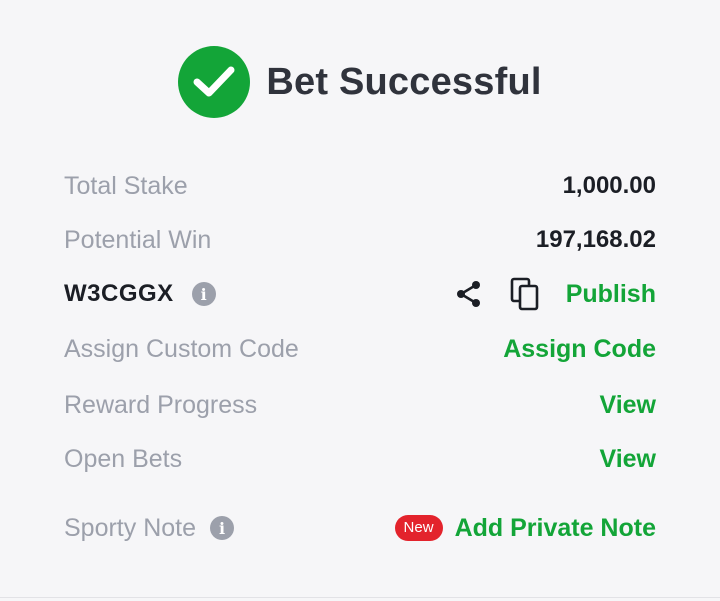 This screenshot has height=601, width=720. Describe the element at coordinates (555, 294) in the screenshot. I see `booking-actions: Publish` at that location.